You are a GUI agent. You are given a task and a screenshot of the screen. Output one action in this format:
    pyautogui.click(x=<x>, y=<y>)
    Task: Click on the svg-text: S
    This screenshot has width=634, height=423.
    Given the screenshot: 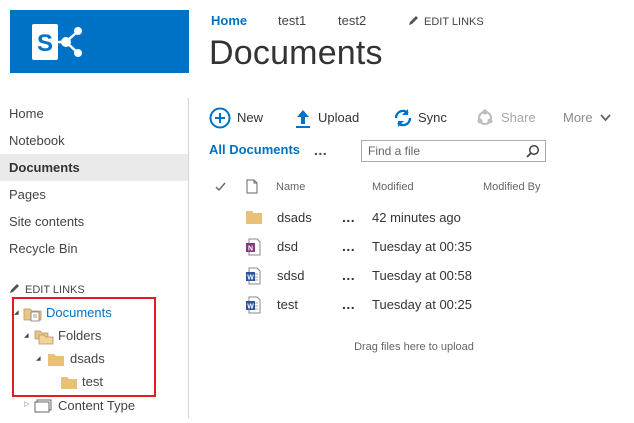 What is the action you would take?
    pyautogui.click(x=45, y=43)
    